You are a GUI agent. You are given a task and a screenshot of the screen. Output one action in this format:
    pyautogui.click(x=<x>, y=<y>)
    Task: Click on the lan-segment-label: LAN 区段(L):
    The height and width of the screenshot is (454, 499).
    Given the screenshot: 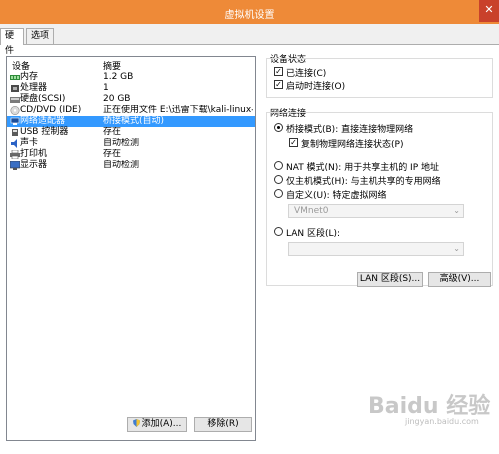 What is the action you would take?
    pyautogui.click(x=313, y=232)
    